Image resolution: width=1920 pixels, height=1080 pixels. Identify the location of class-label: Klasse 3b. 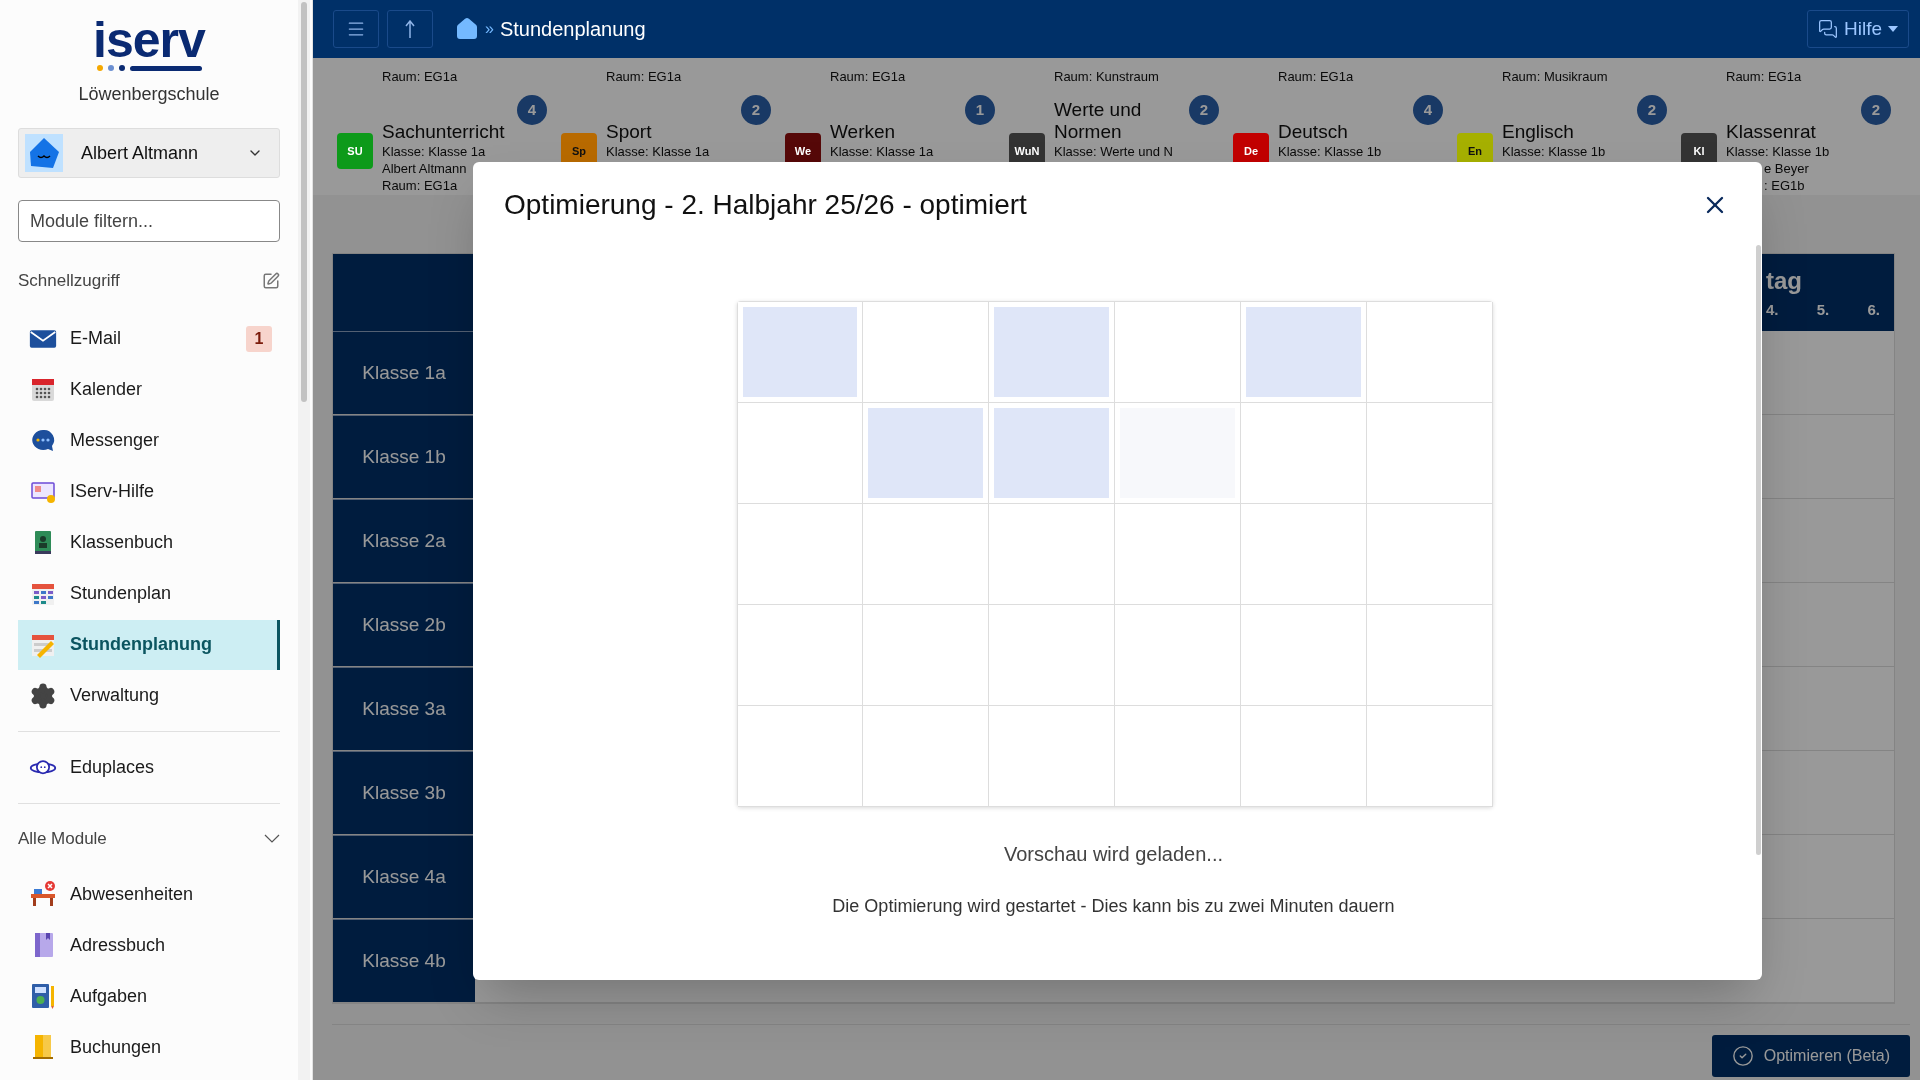
(404, 792).